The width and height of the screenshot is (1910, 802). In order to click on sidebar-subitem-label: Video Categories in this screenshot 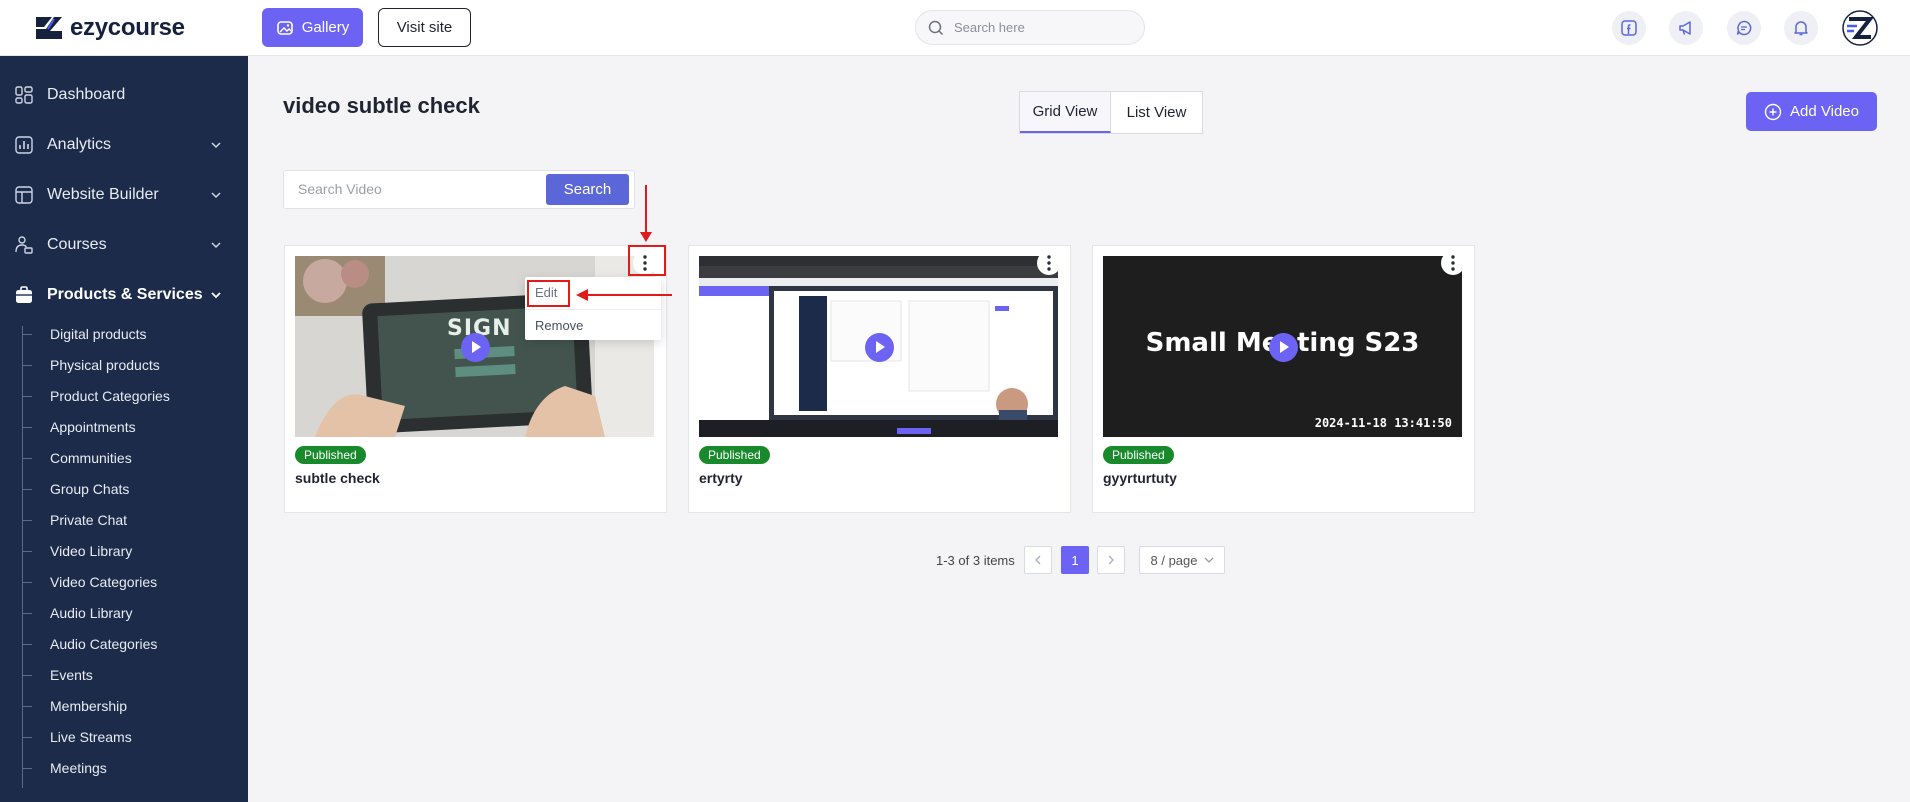, I will do `click(104, 582)`.